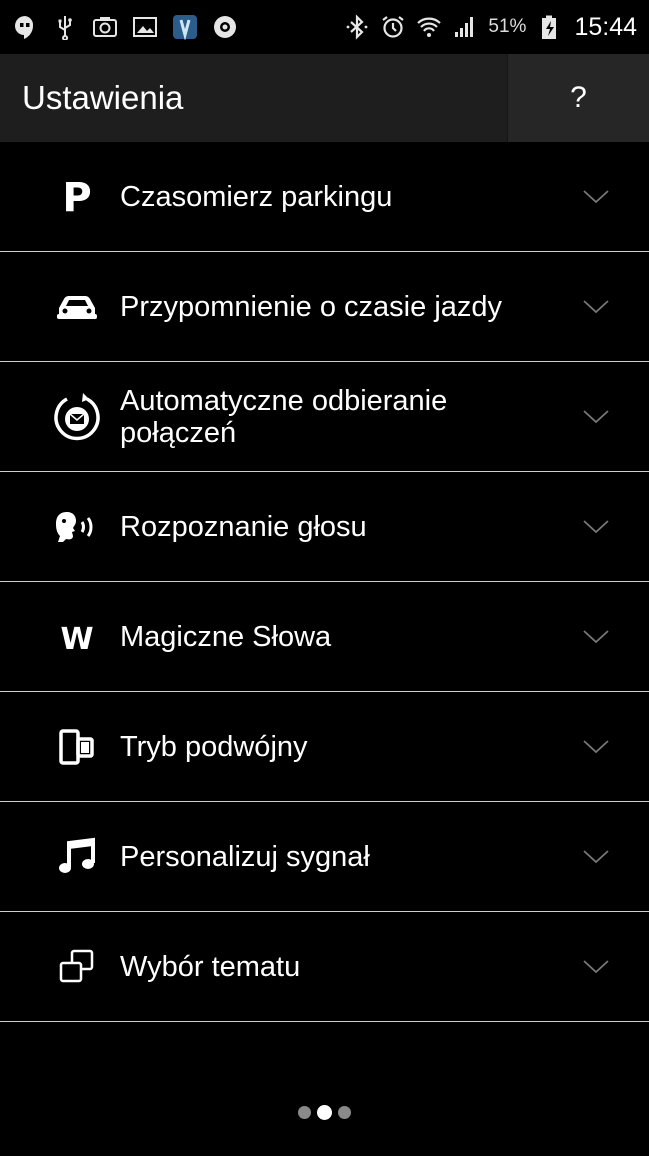  I want to click on music-note-icon, so click(77, 857).